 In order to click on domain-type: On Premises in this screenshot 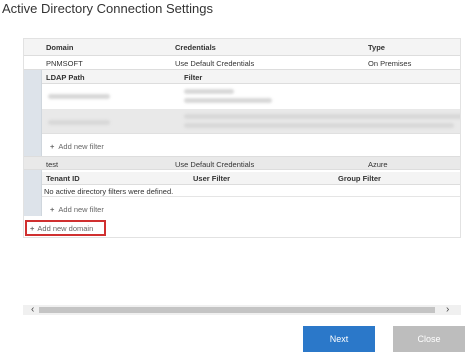, I will do `click(390, 63)`.